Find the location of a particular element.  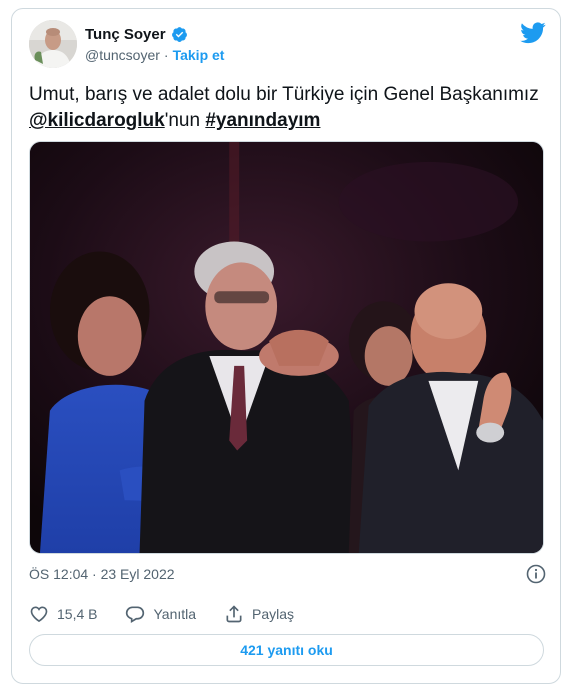

share-icon is located at coordinates (234, 614).